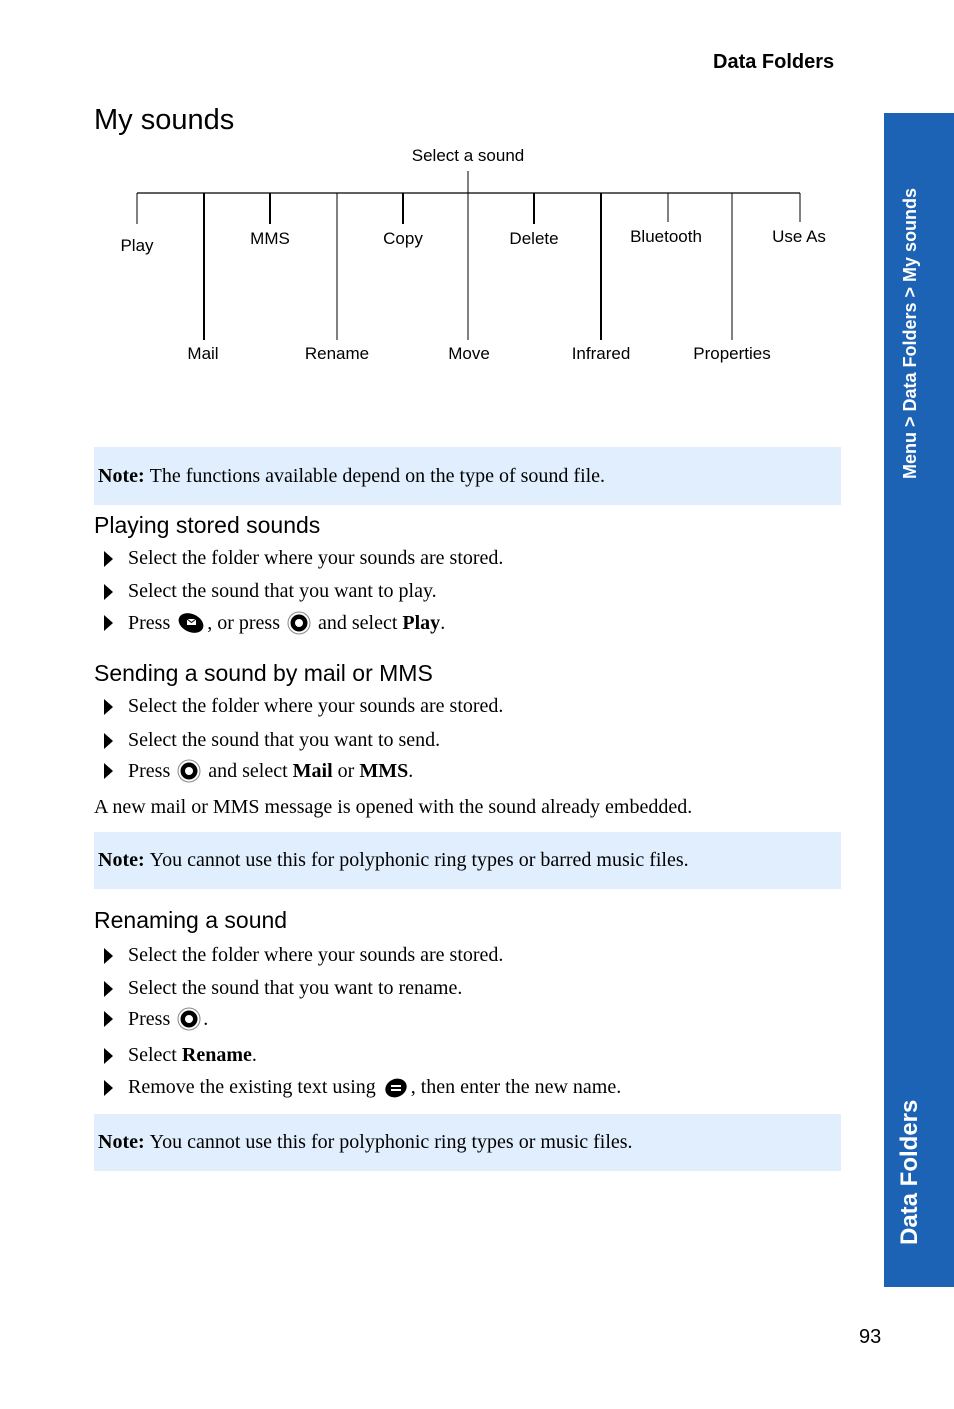 This screenshot has height=1409, width=954. I want to click on step-item: Press ., so click(156, 1019).